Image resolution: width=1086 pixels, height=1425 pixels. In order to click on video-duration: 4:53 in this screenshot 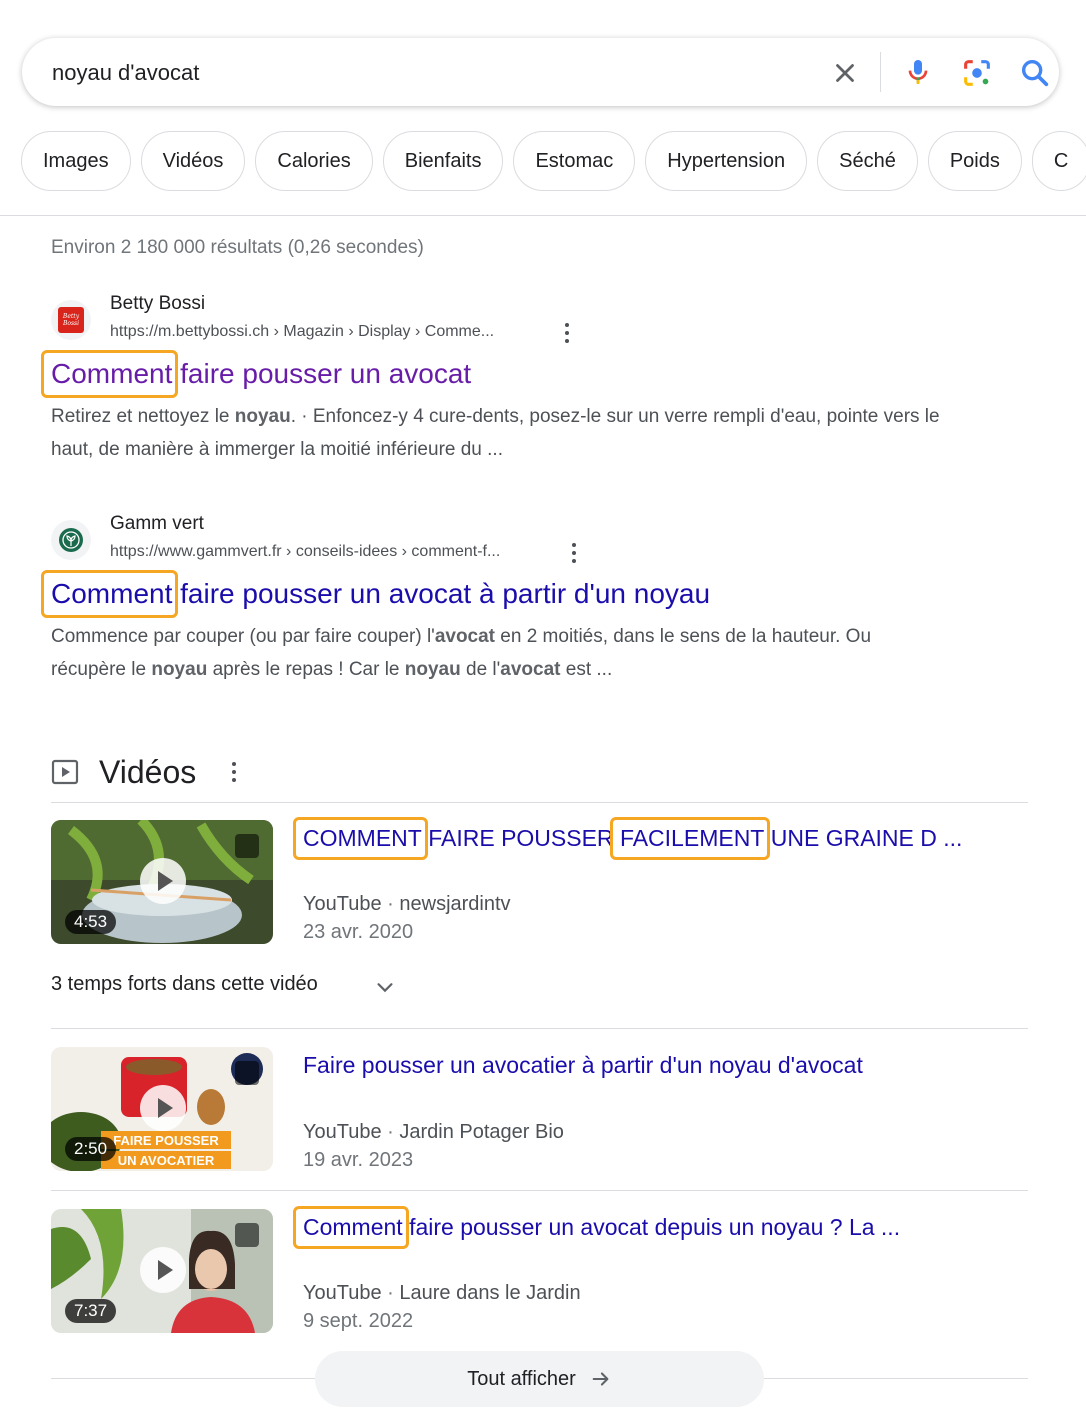, I will do `click(91, 922)`.